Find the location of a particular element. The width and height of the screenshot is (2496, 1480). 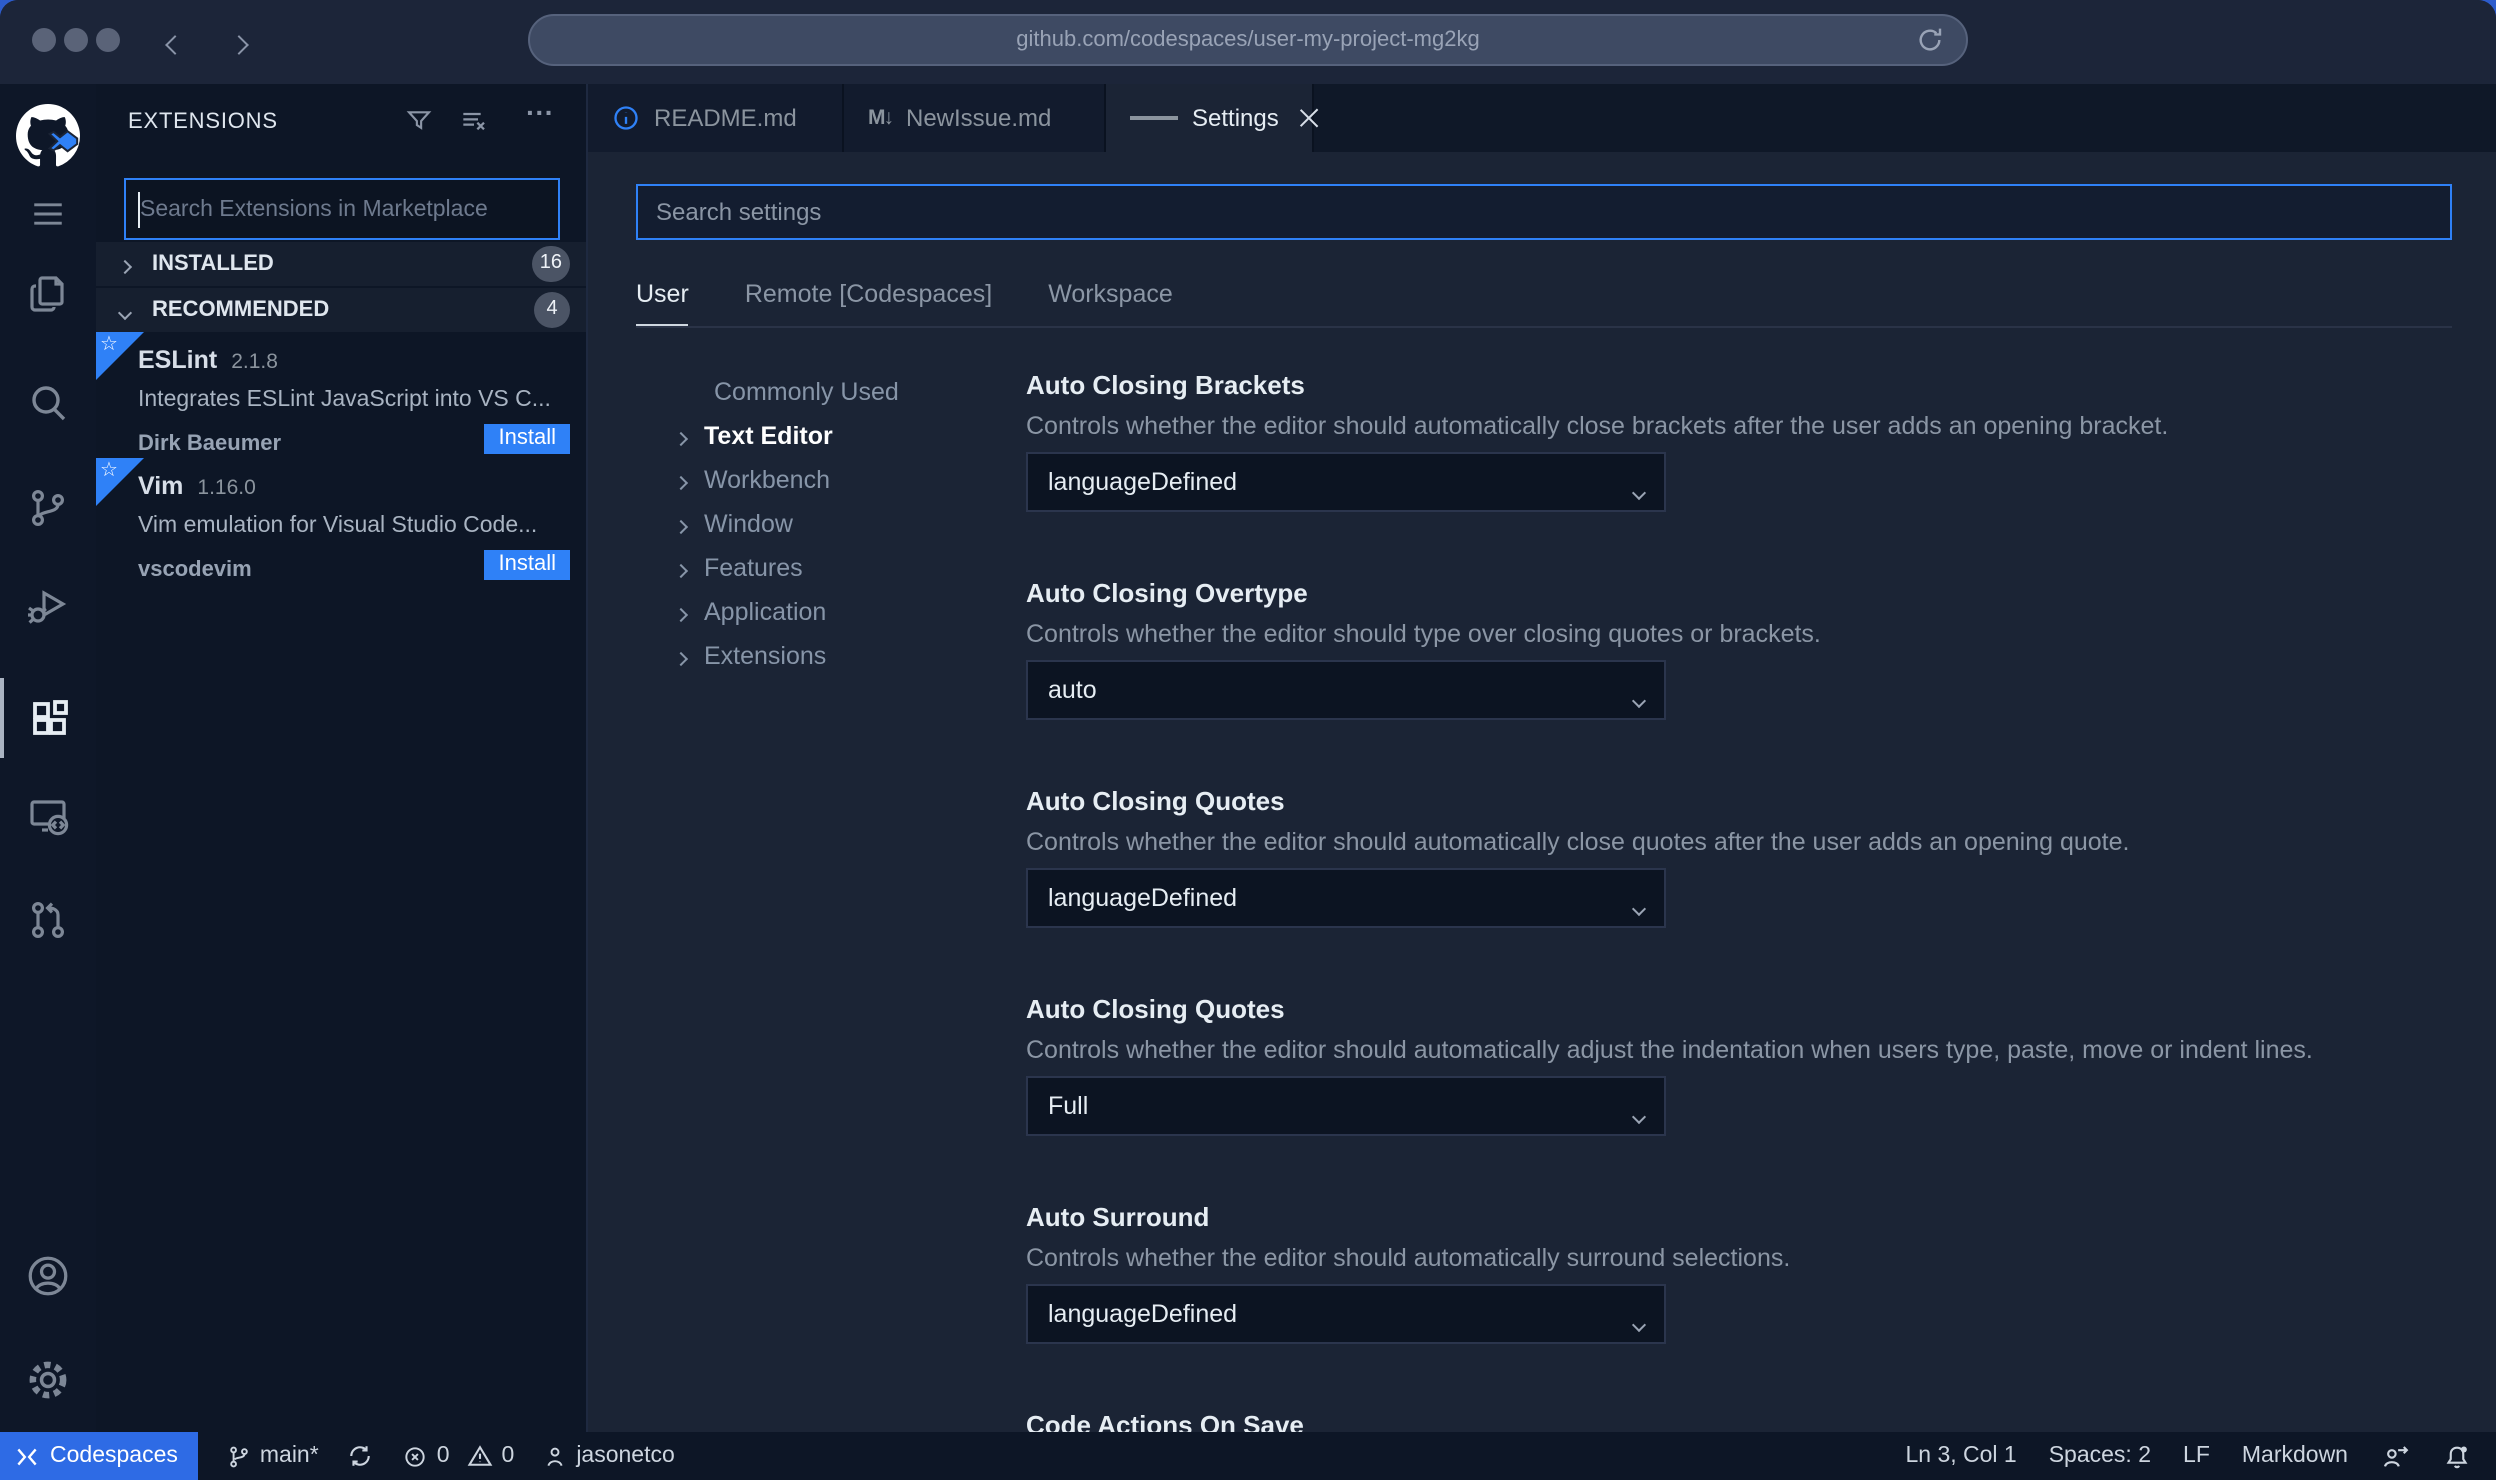

extensions-title: EXTENSIONS is located at coordinates (203, 122).